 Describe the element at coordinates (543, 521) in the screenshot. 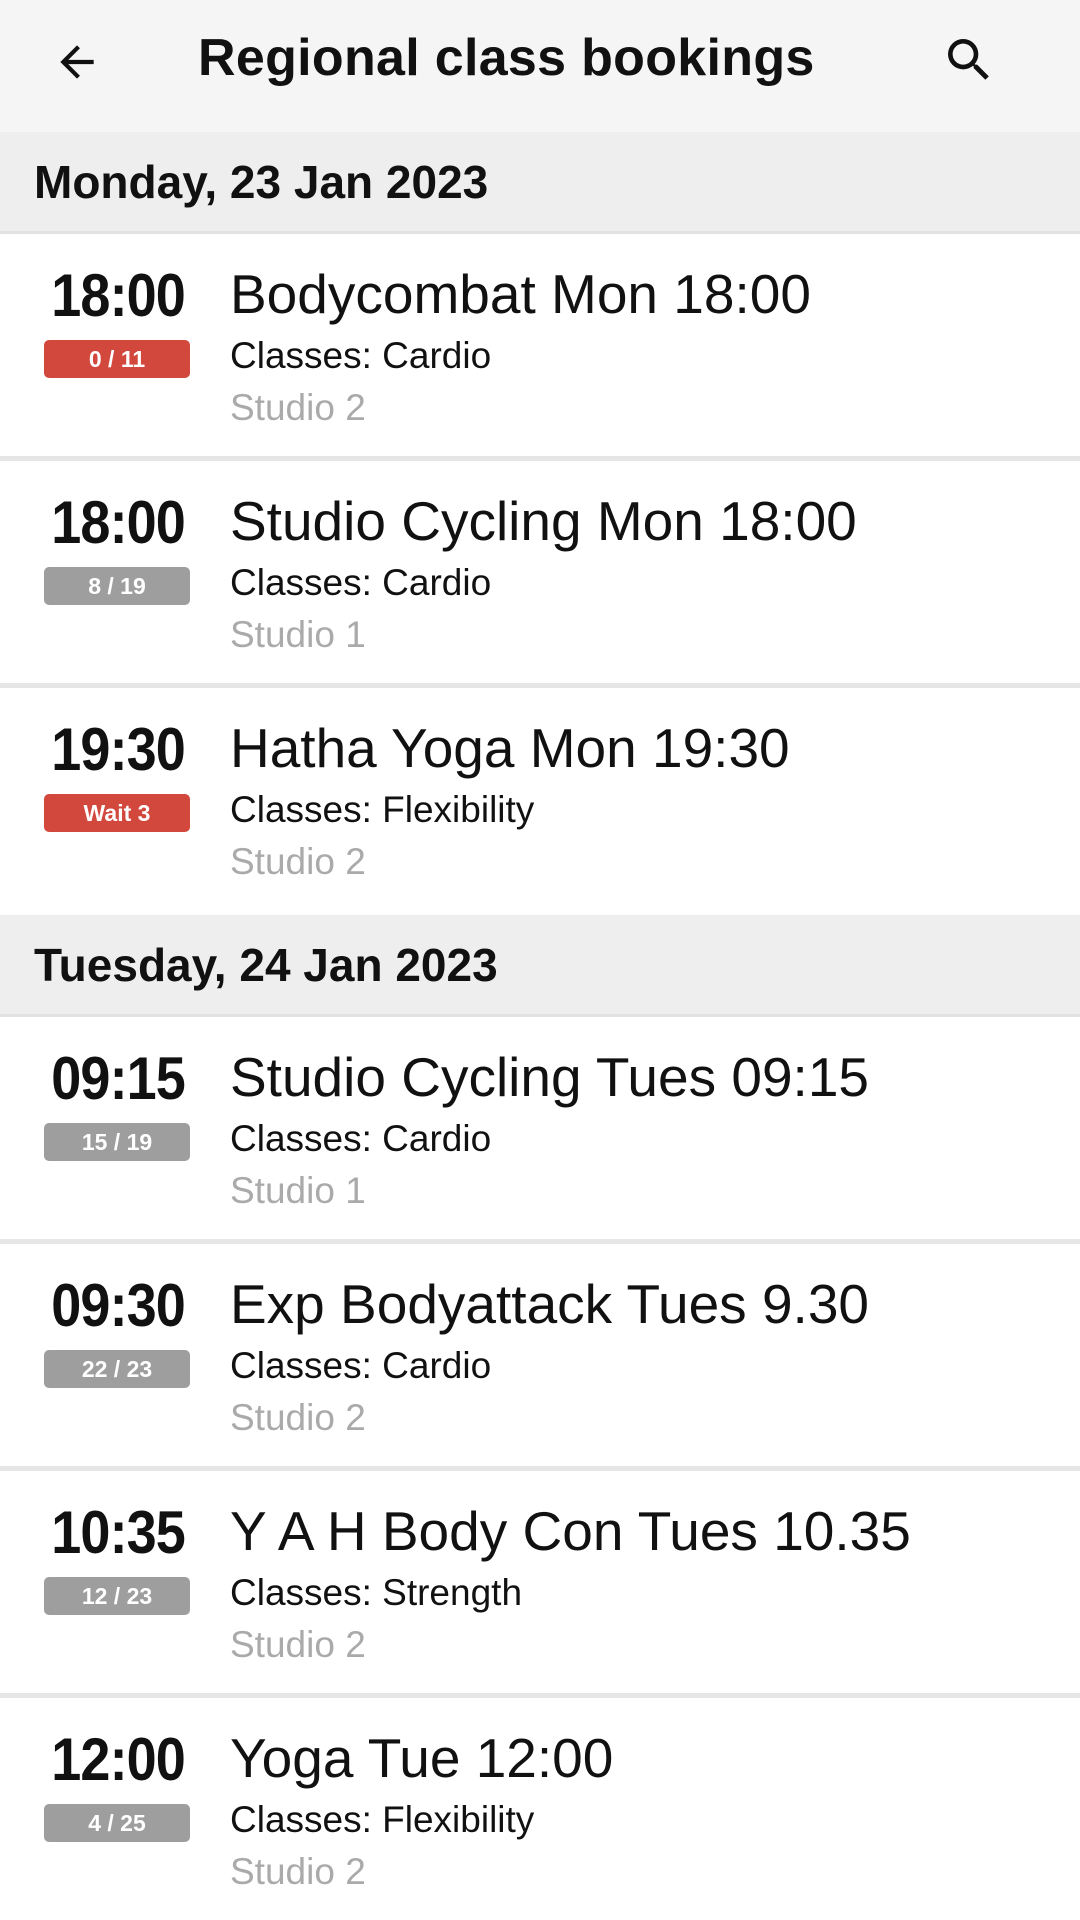

I see `class-name: Studio Cycling Mon 18:00` at that location.